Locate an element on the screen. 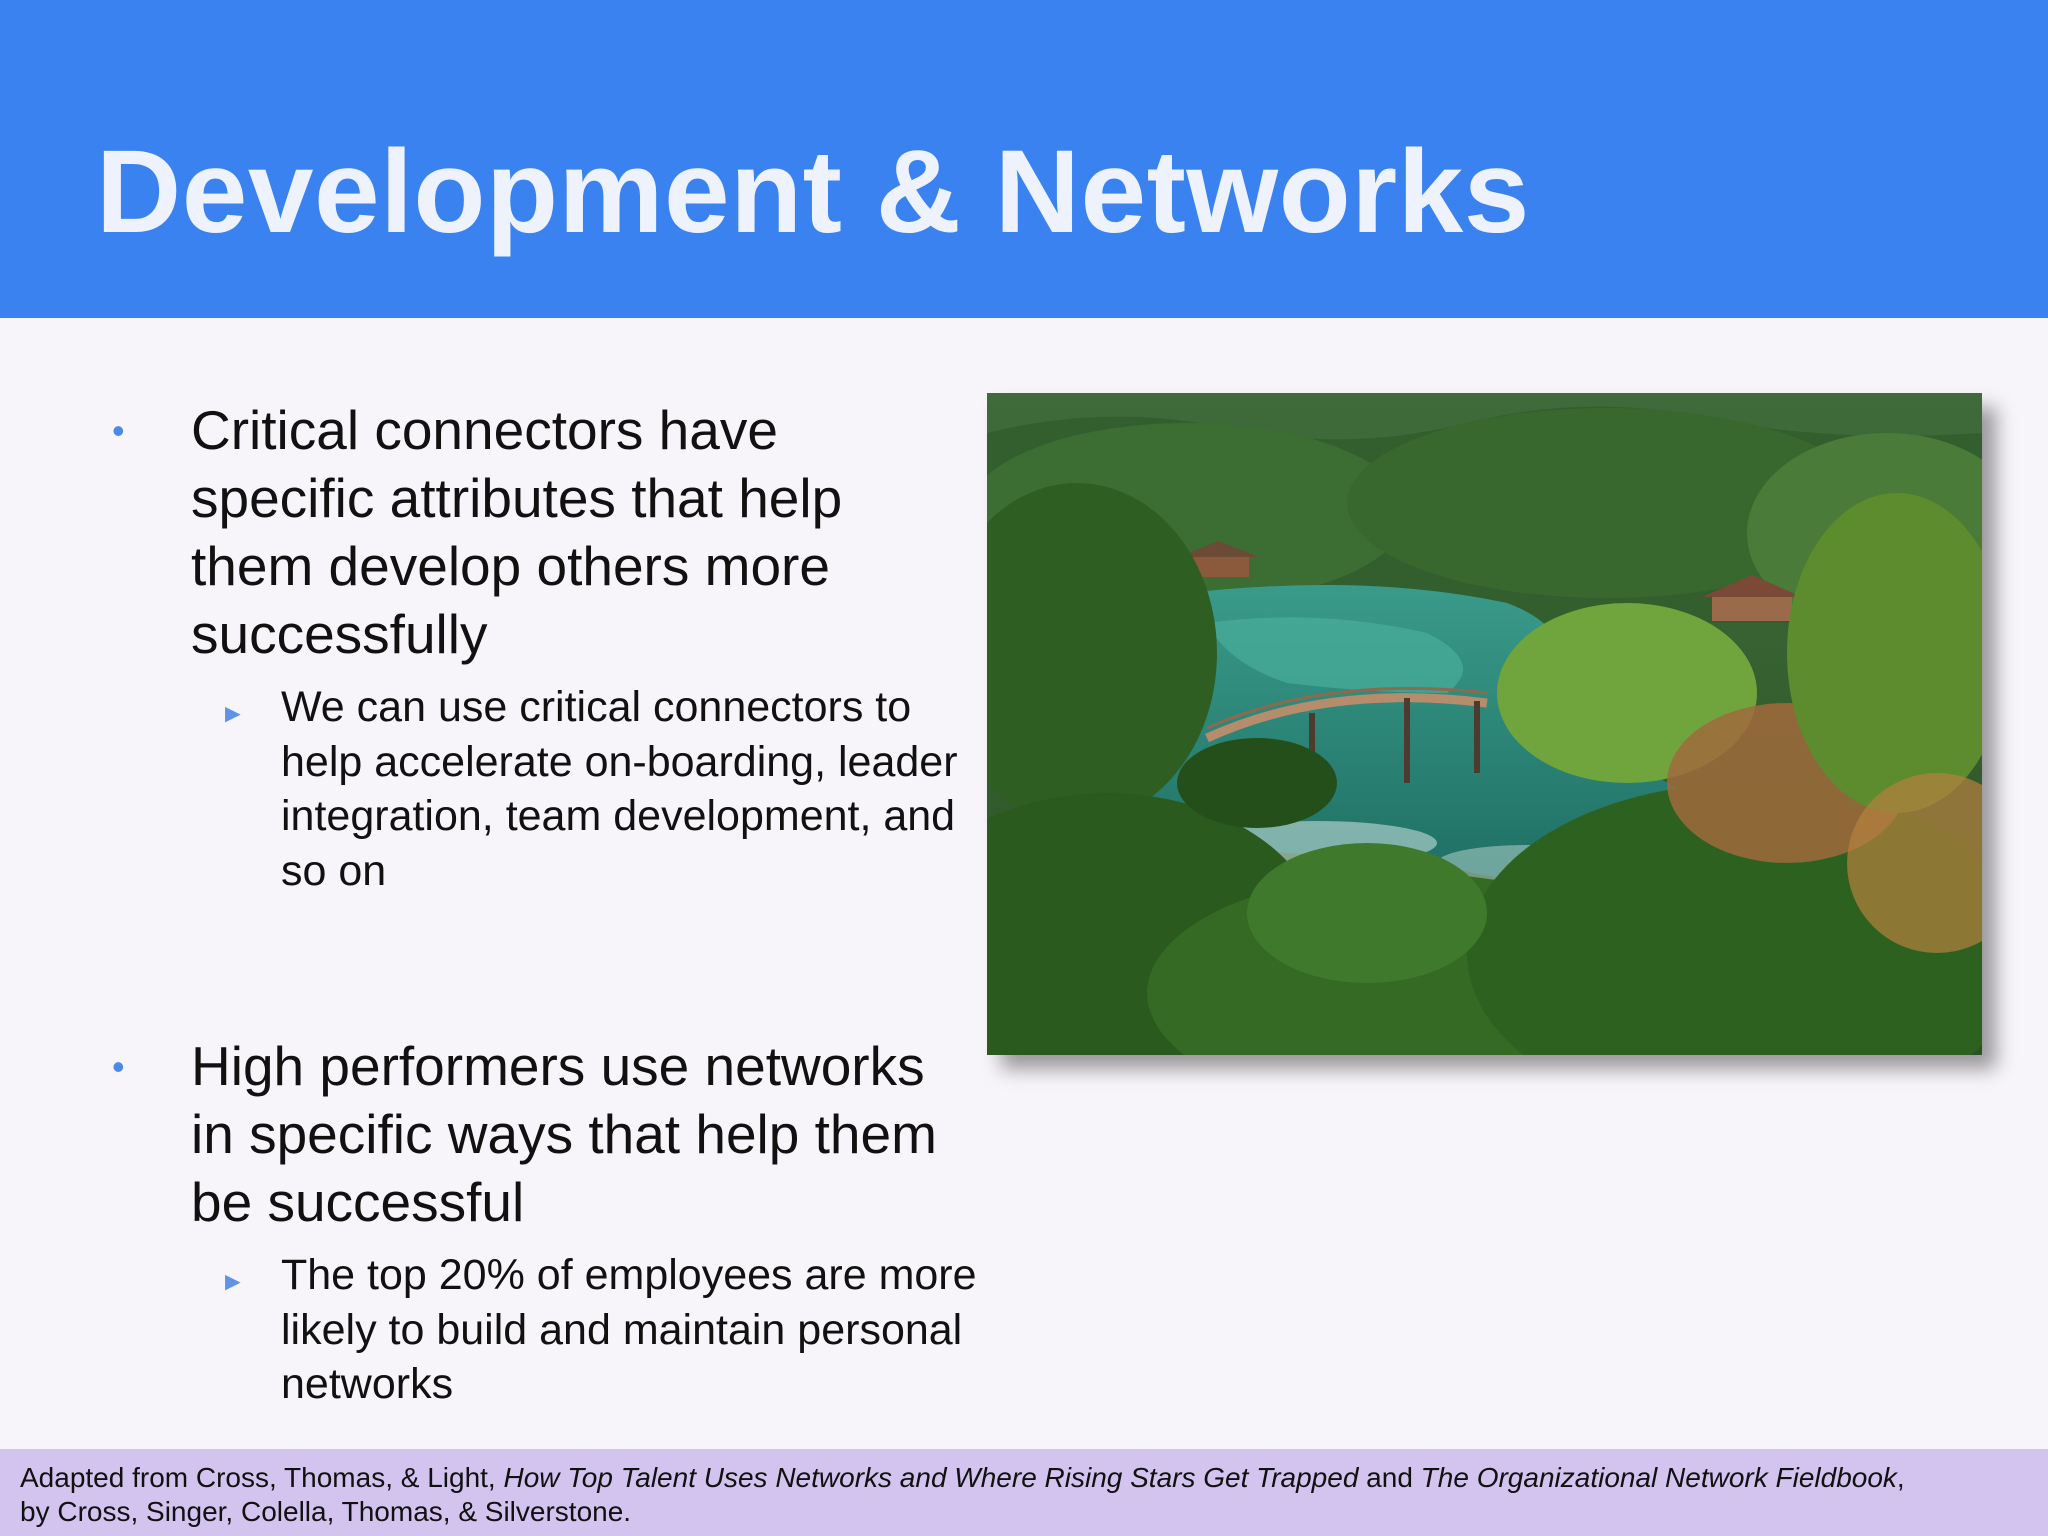 The width and height of the screenshot is (2048, 1536). citation-title-2: The Organizational Network Fieldbook is located at coordinates (1658, 1477).